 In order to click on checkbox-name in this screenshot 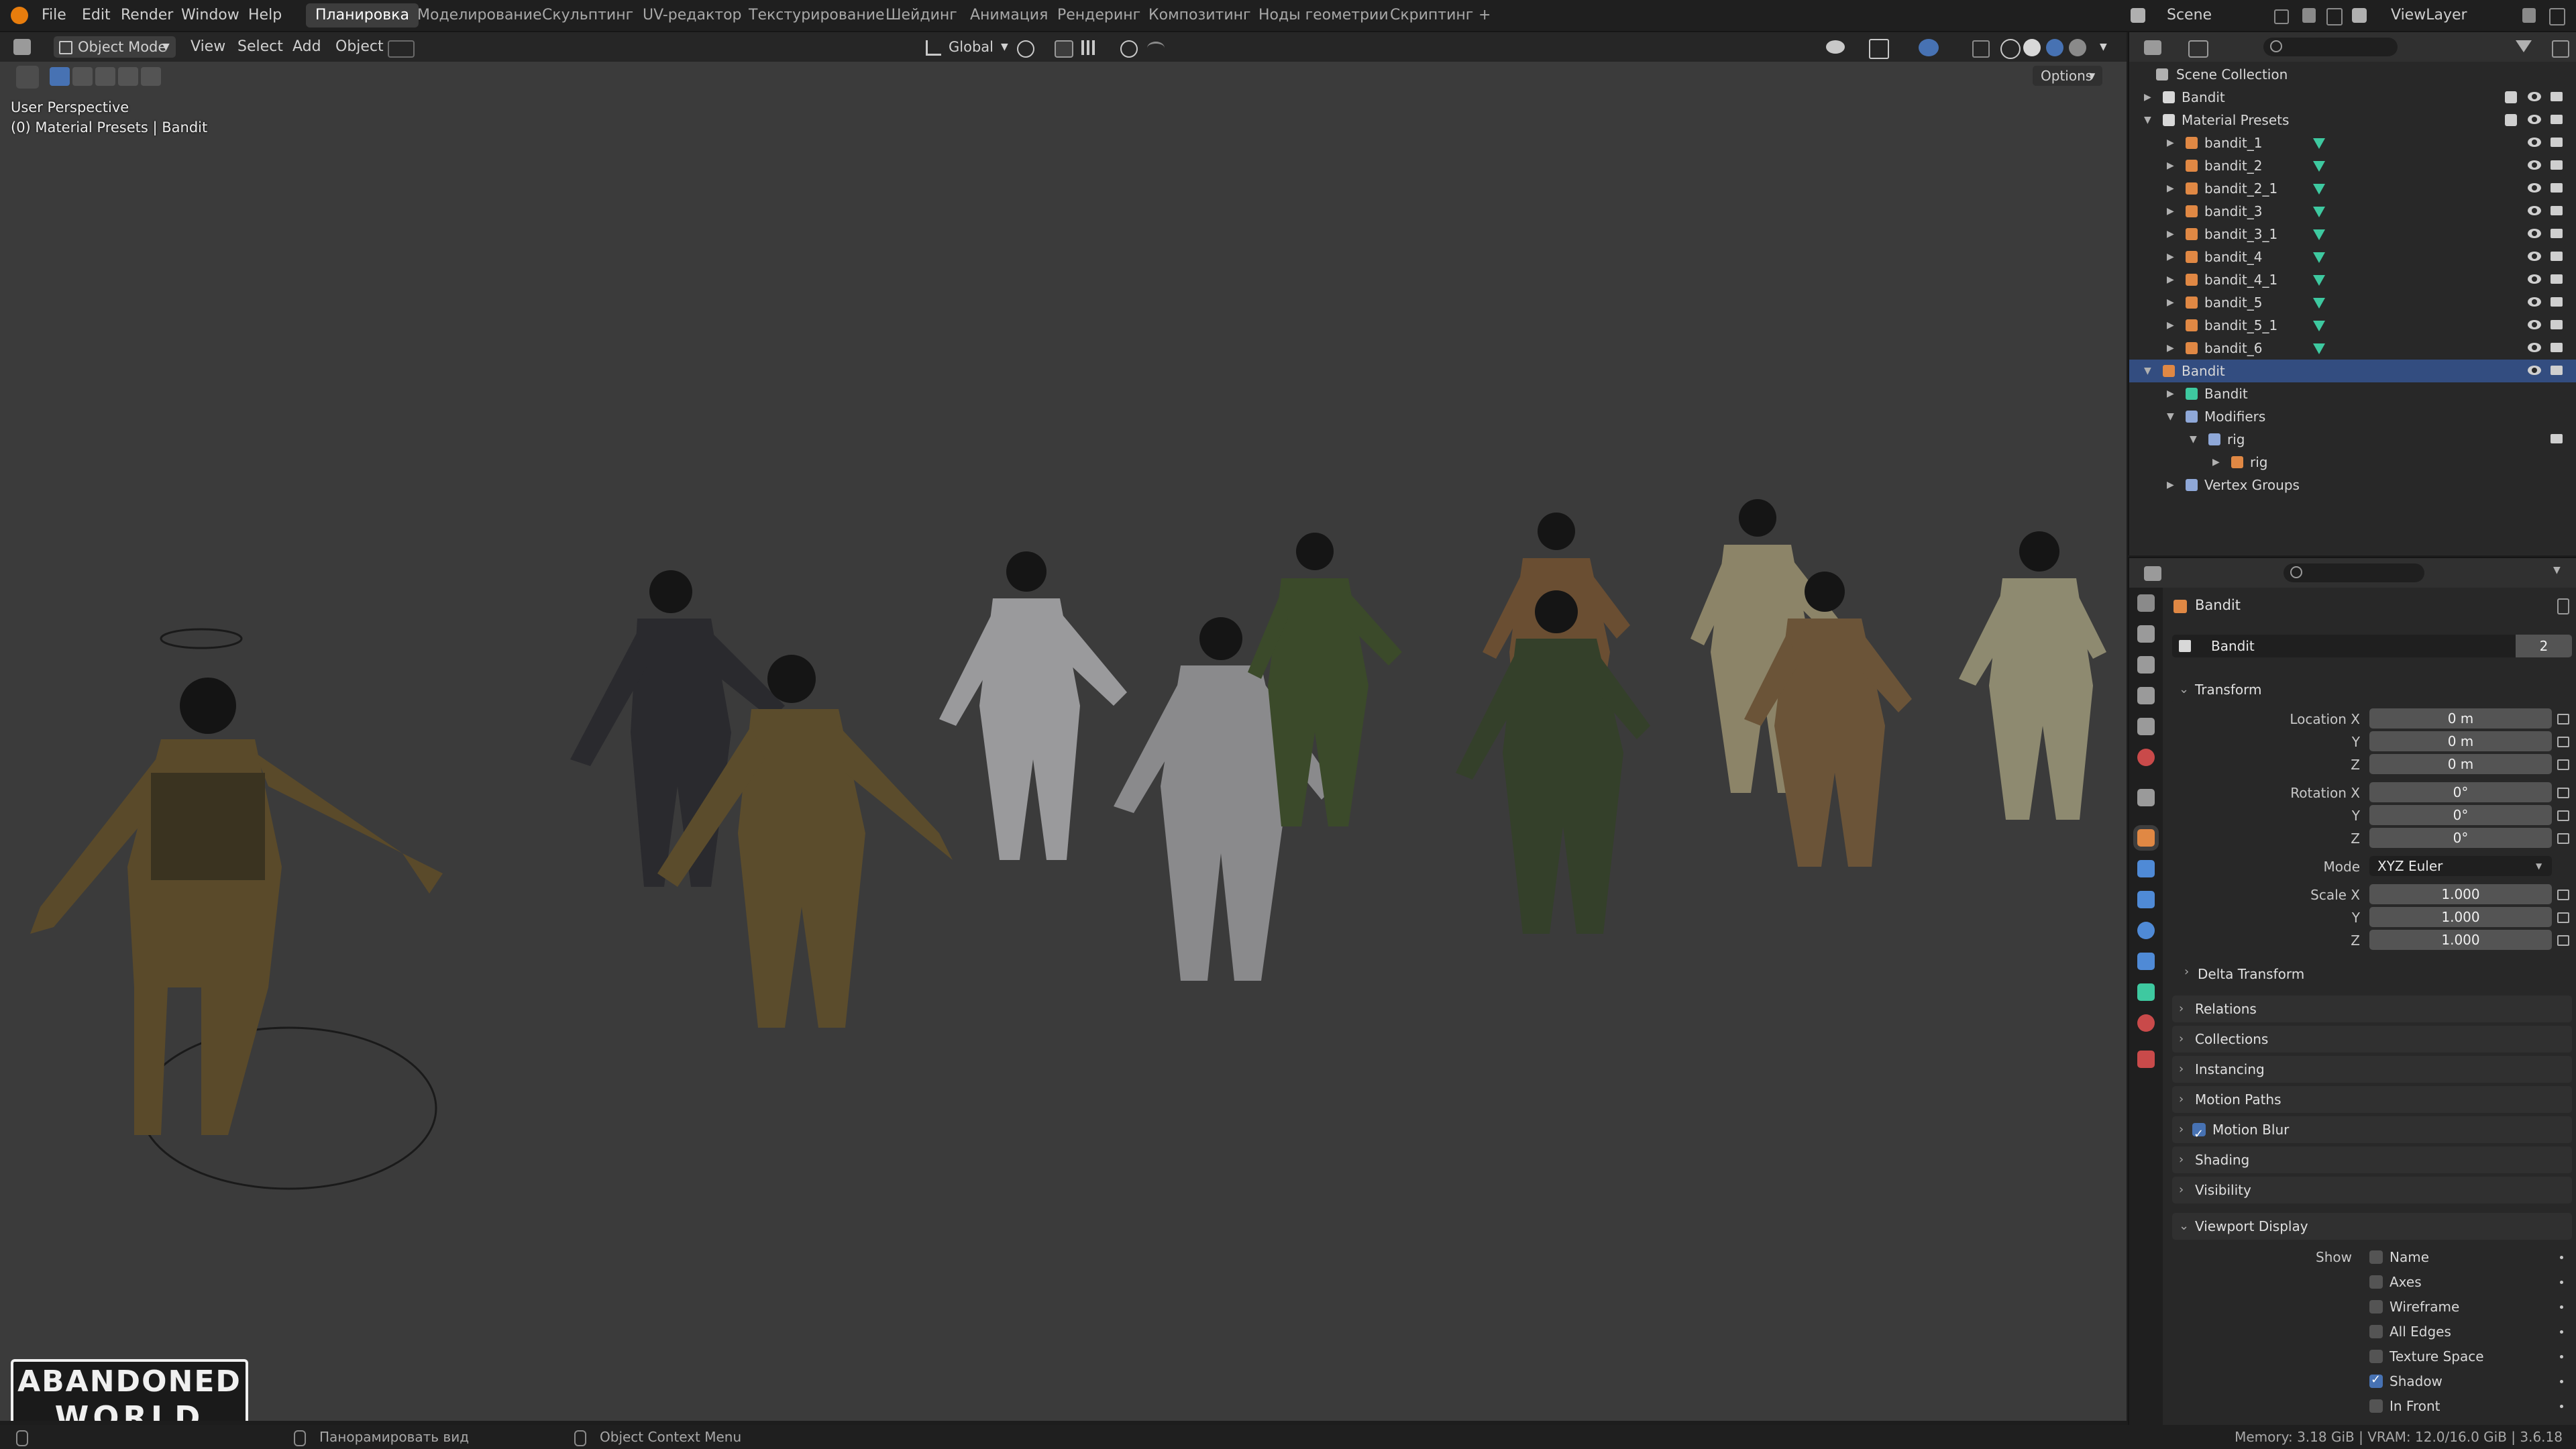, I will do `click(2376, 1257)`.